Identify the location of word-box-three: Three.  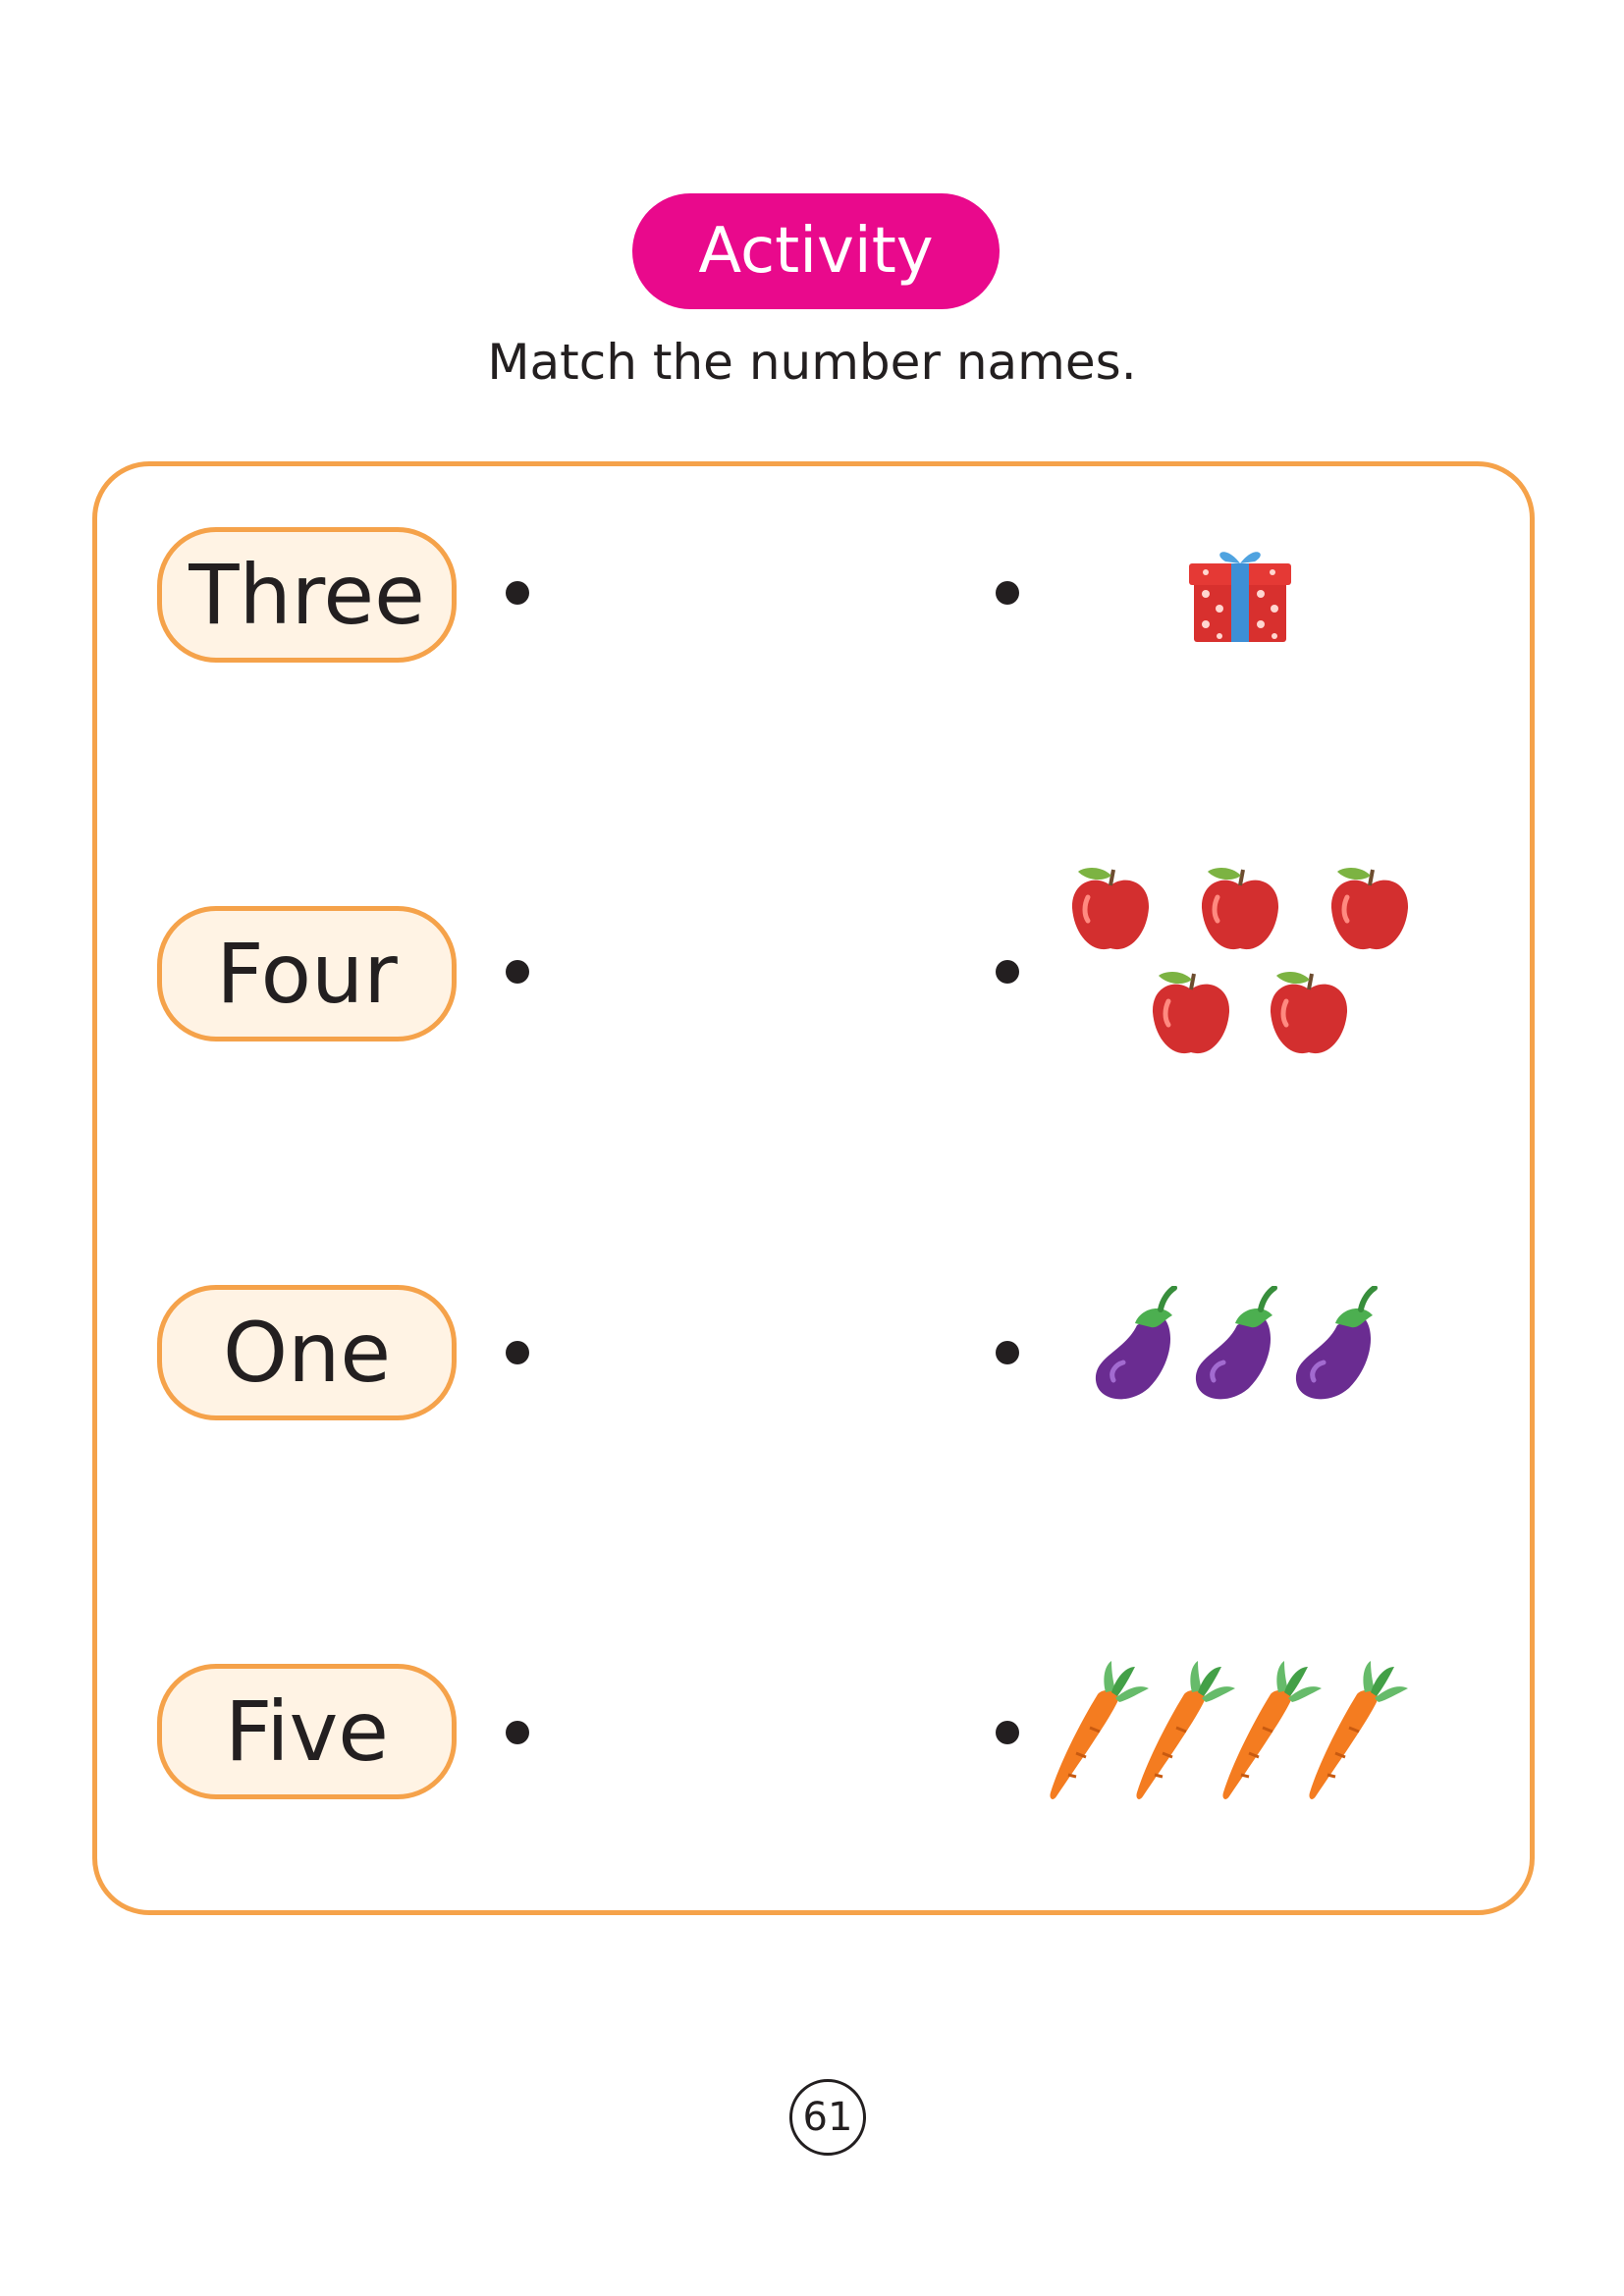
(307, 595).